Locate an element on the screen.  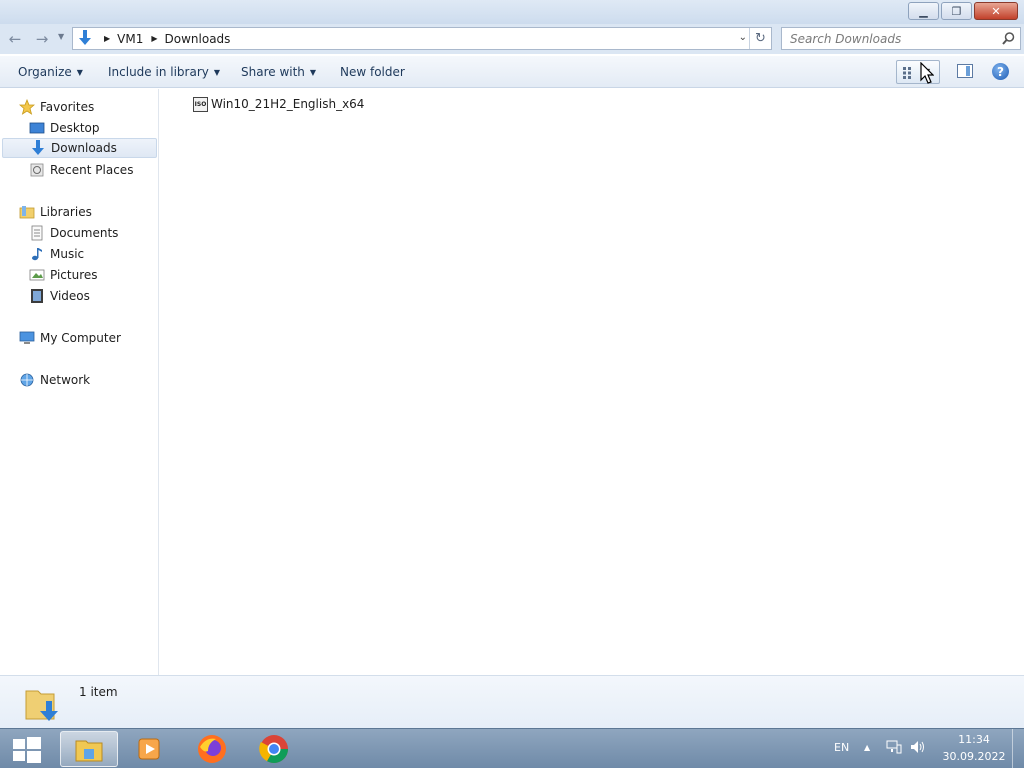
minimize-icon: ▁ is located at coordinates (923, 11).